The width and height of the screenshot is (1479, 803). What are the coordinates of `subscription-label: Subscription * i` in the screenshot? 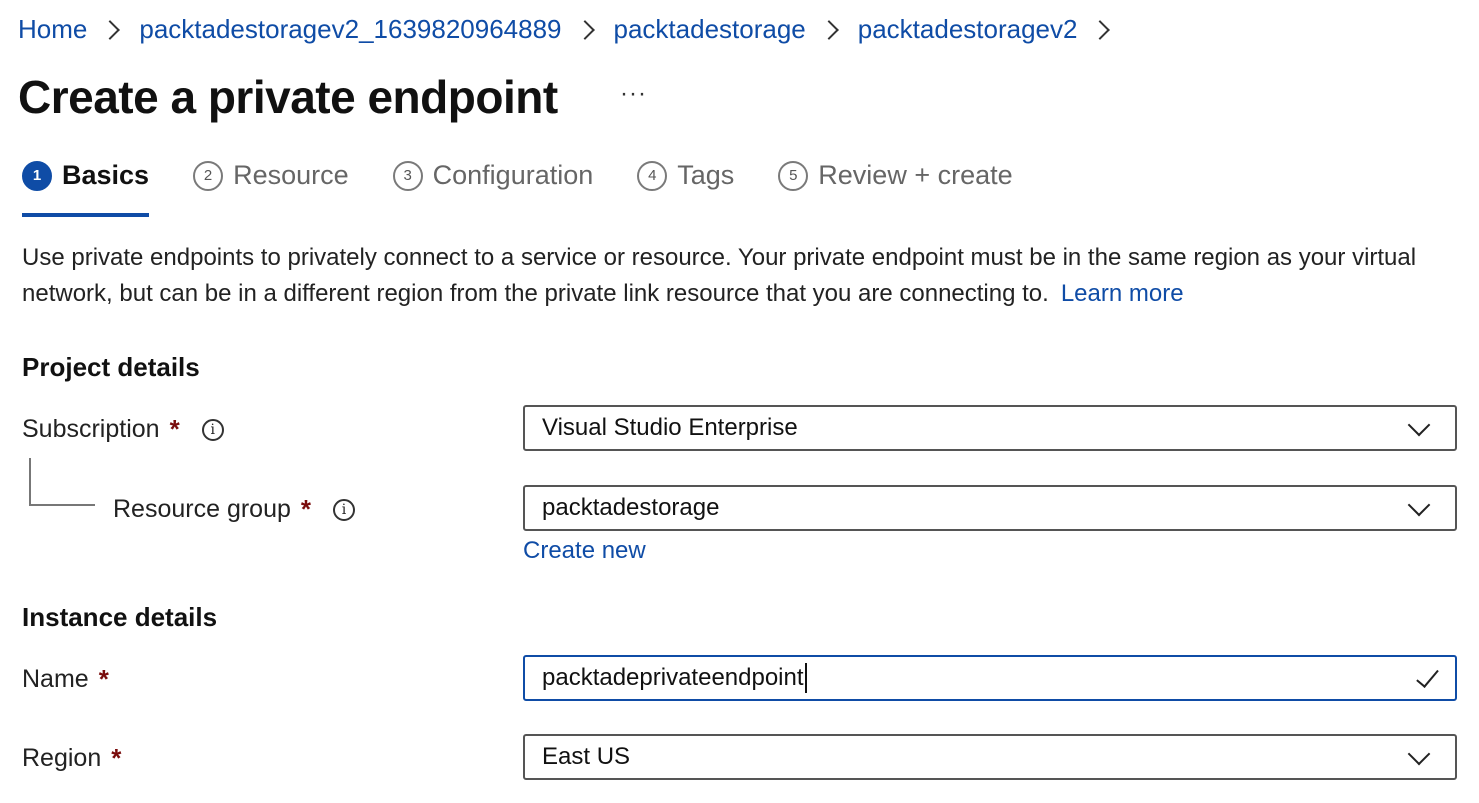 It's located at (123, 429).